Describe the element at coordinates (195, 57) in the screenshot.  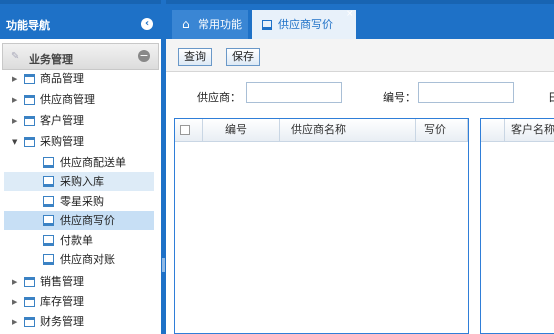
I see `query-button: 查询` at that location.